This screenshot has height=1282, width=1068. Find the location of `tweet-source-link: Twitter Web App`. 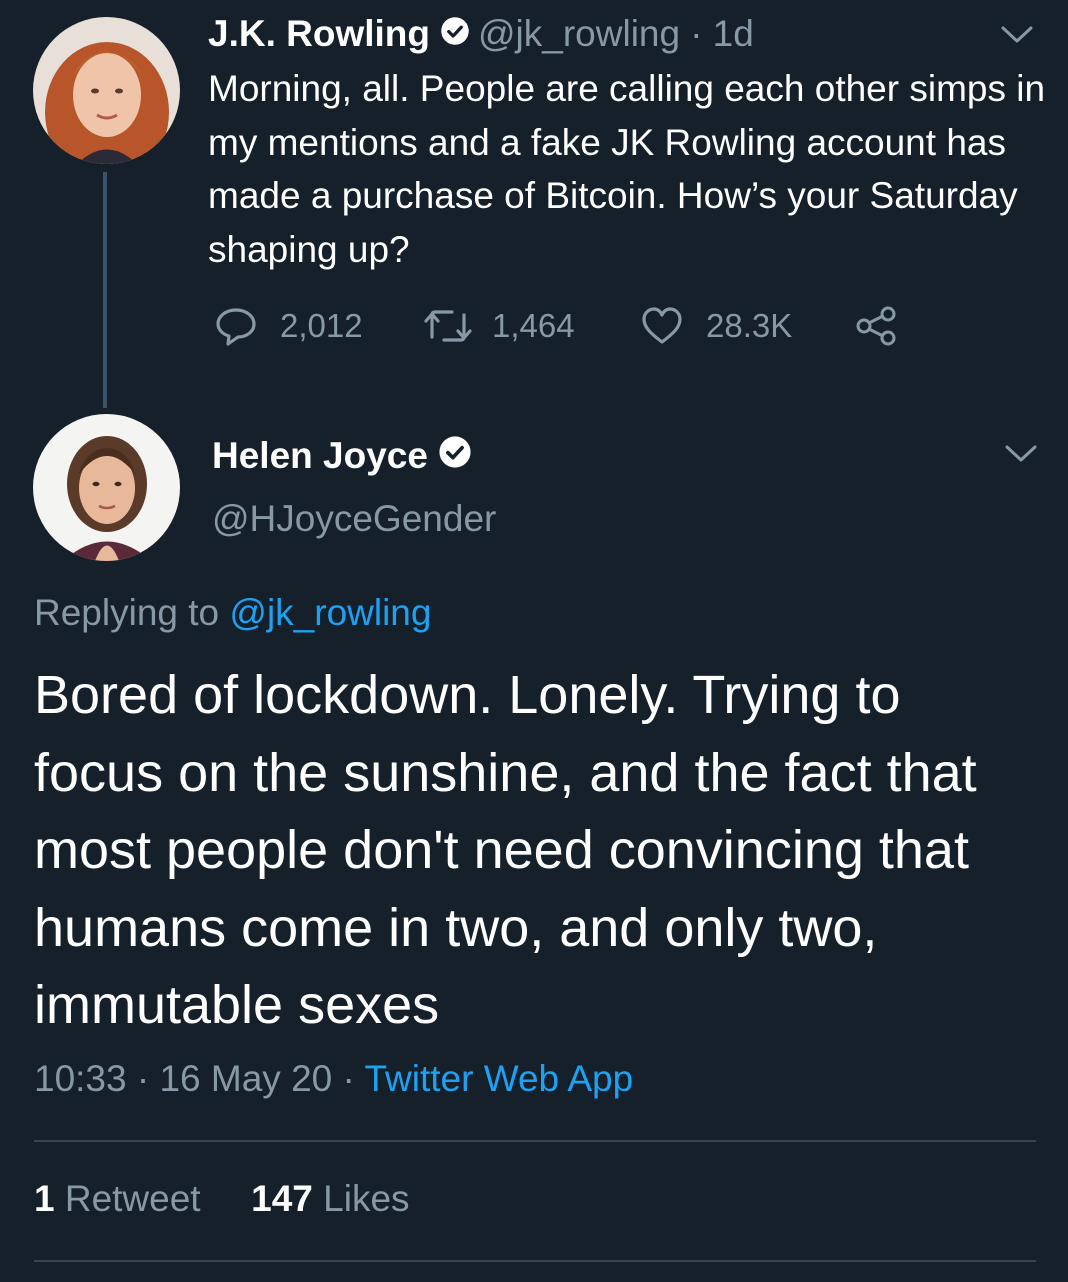

tweet-source-link: Twitter Web App is located at coordinates (498, 1078).